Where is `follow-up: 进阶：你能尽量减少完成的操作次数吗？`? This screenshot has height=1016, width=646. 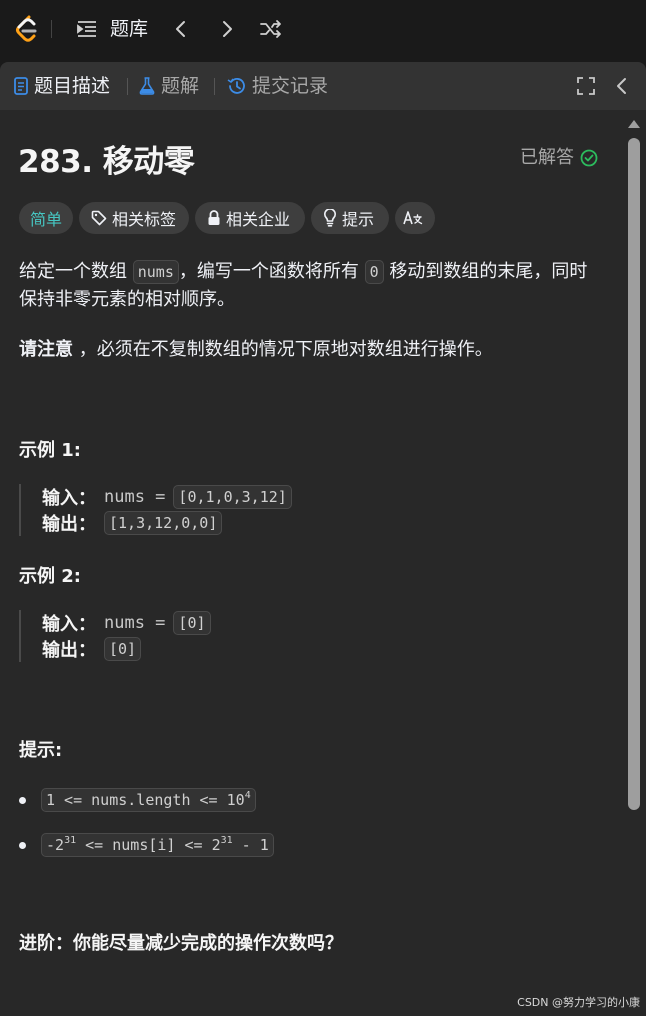
follow-up: 进阶：你能尽量减少完成的操作次数吗？ is located at coordinates (181, 943).